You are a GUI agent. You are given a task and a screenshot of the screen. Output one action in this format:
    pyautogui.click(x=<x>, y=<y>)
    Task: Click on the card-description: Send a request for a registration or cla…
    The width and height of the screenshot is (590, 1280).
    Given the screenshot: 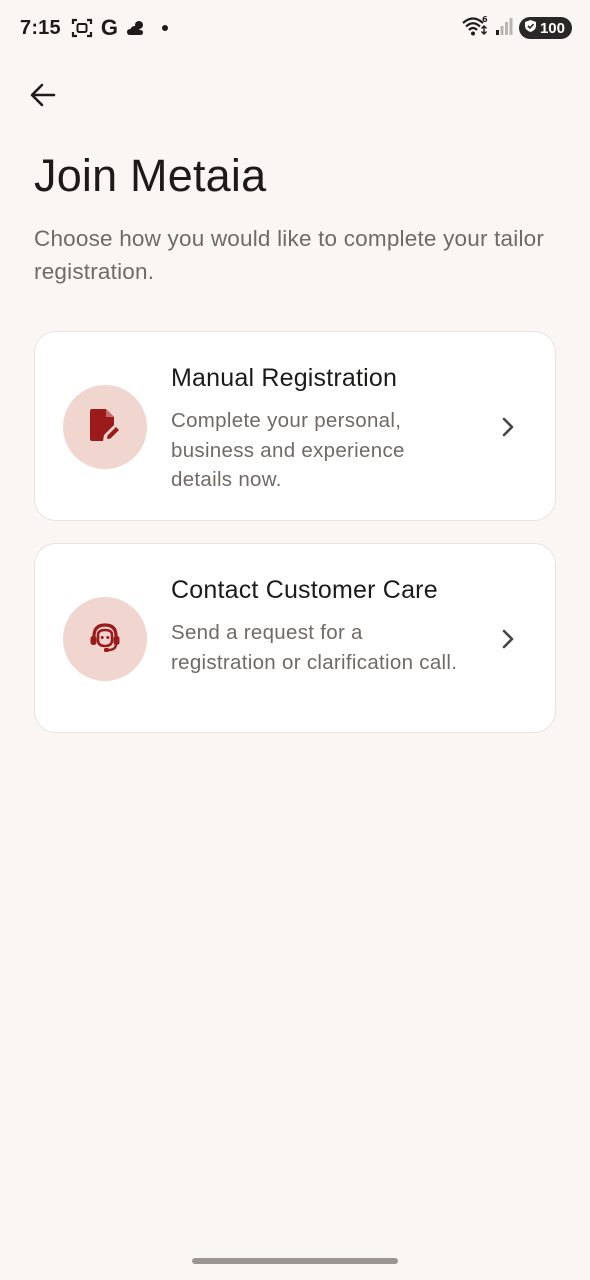 What is the action you would take?
    pyautogui.click(x=314, y=647)
    